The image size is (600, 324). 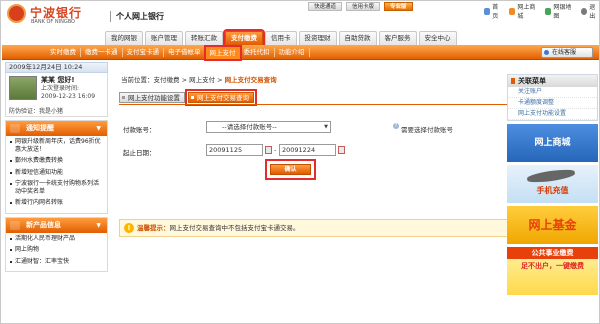 What do you see at coordinates (552, 81) in the screenshot?
I see `related-menu-title: 关联菜单` at bounding box center [552, 81].